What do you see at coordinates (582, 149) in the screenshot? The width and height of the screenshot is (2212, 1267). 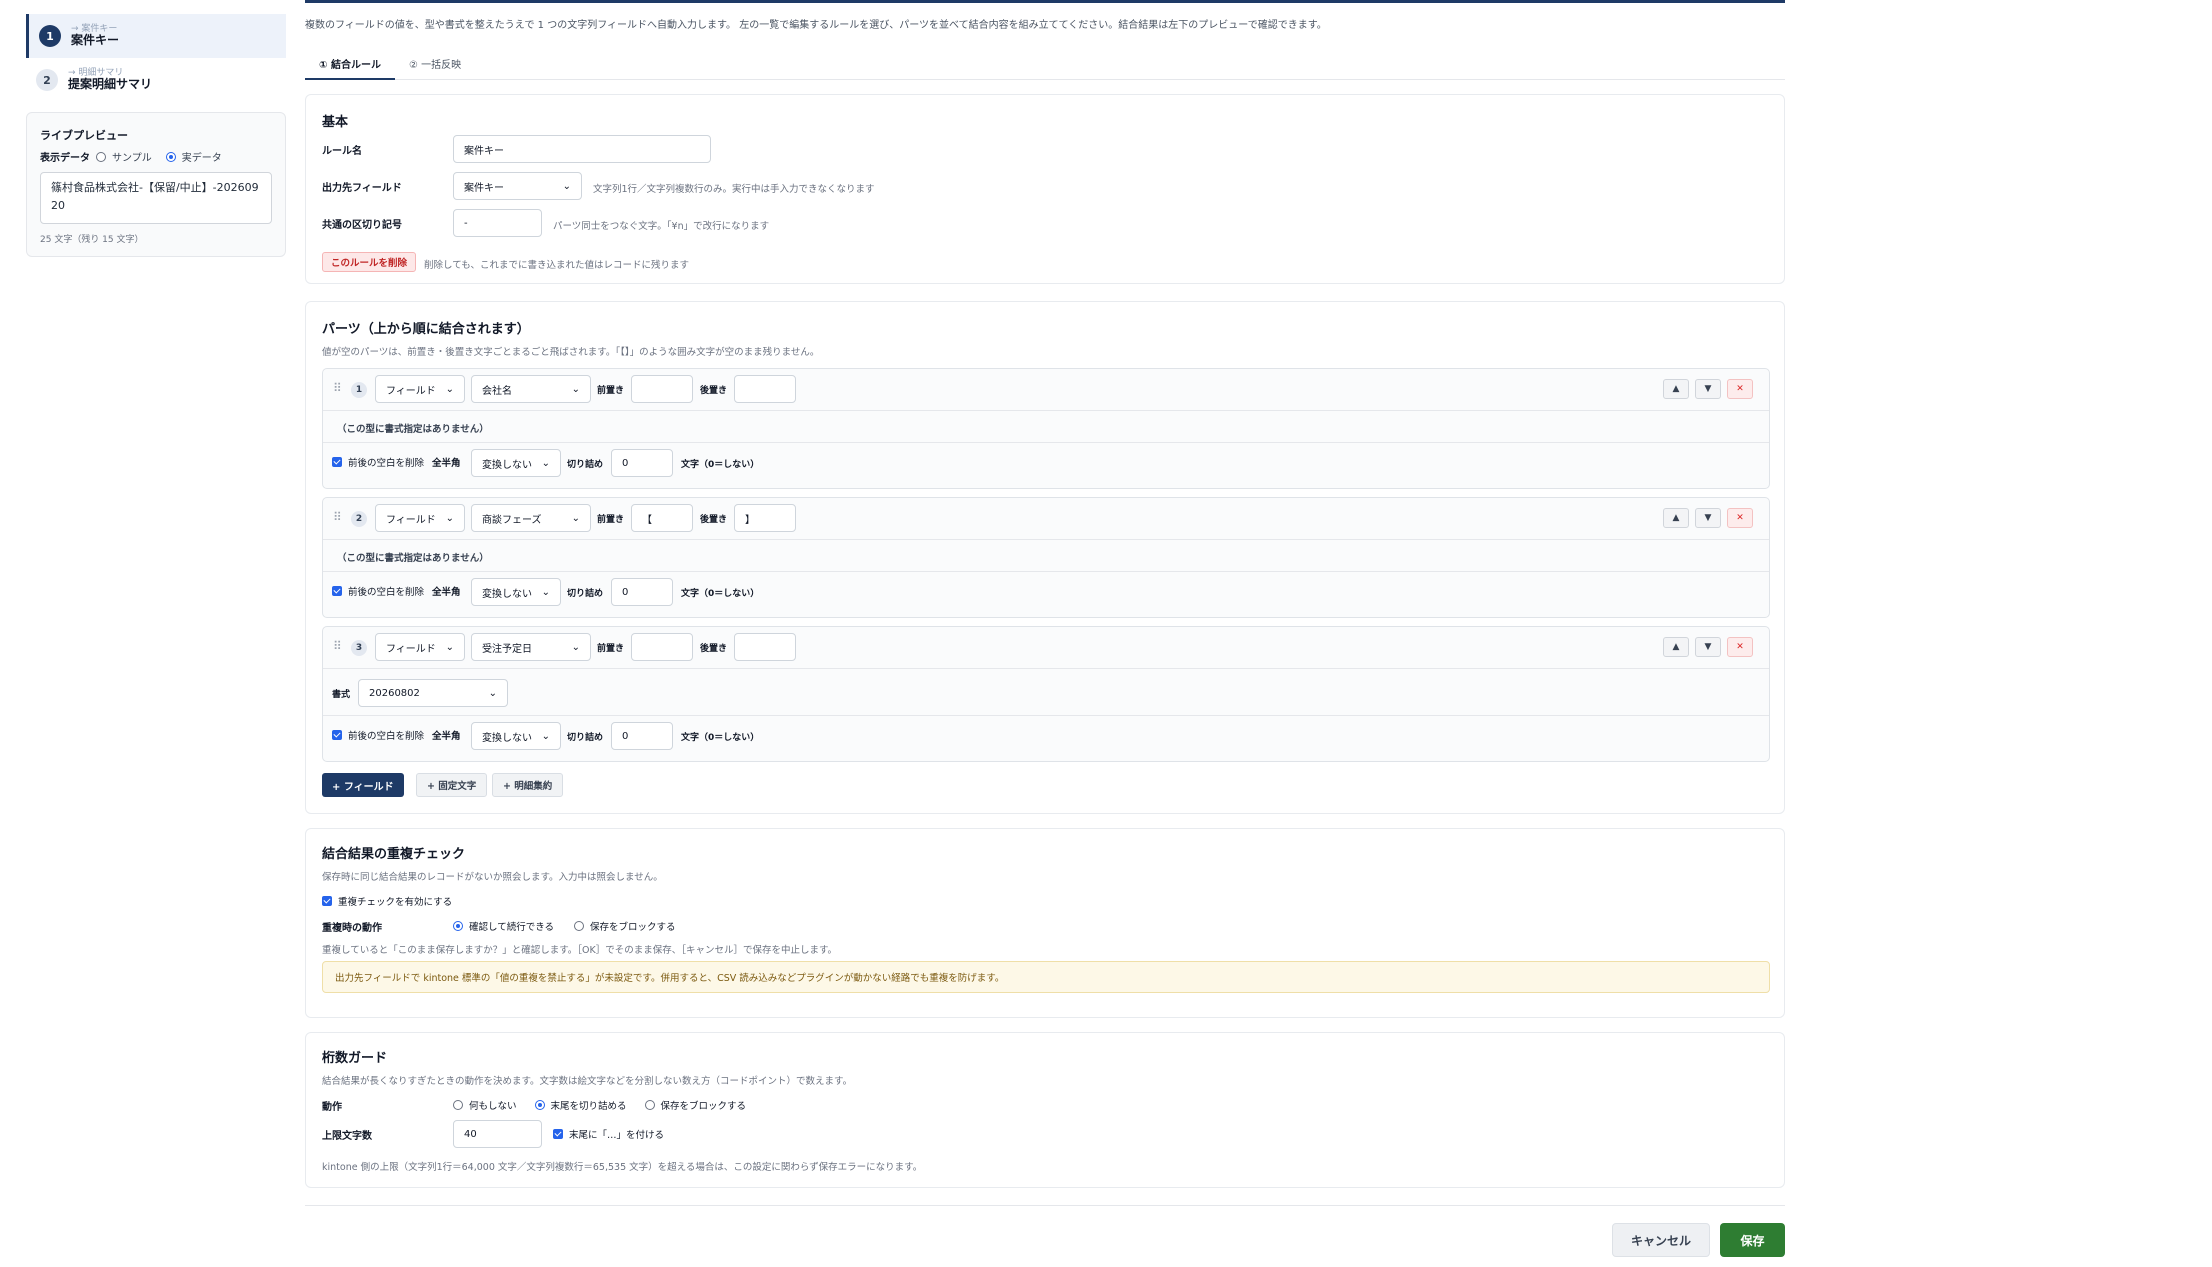 I see `rule-name-input: 案件キー` at bounding box center [582, 149].